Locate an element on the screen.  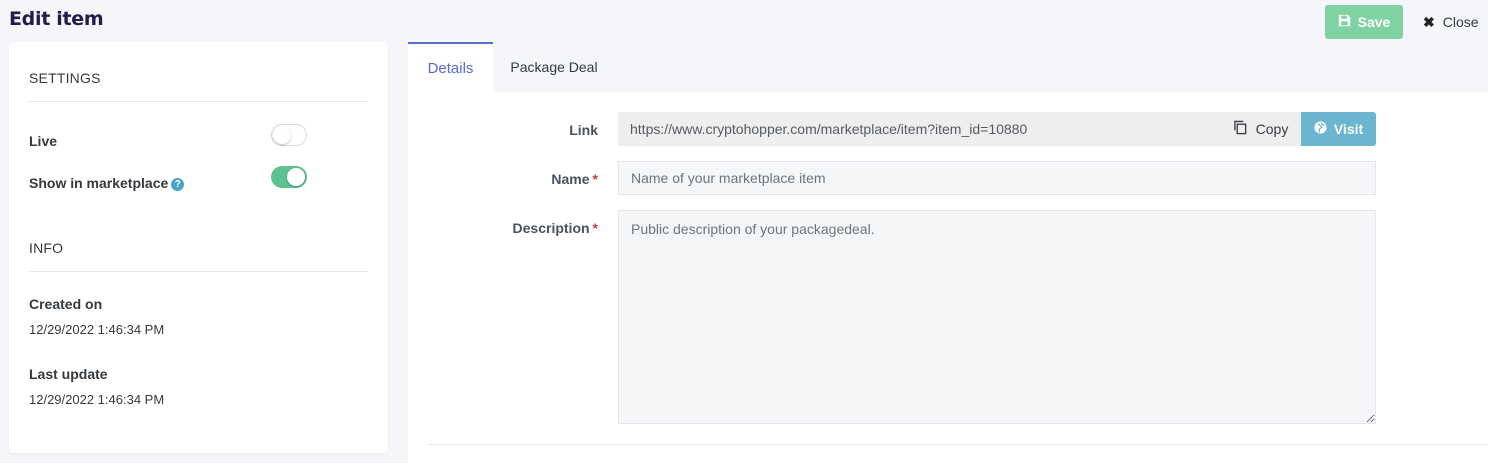
tab-details: Details is located at coordinates (450, 67).